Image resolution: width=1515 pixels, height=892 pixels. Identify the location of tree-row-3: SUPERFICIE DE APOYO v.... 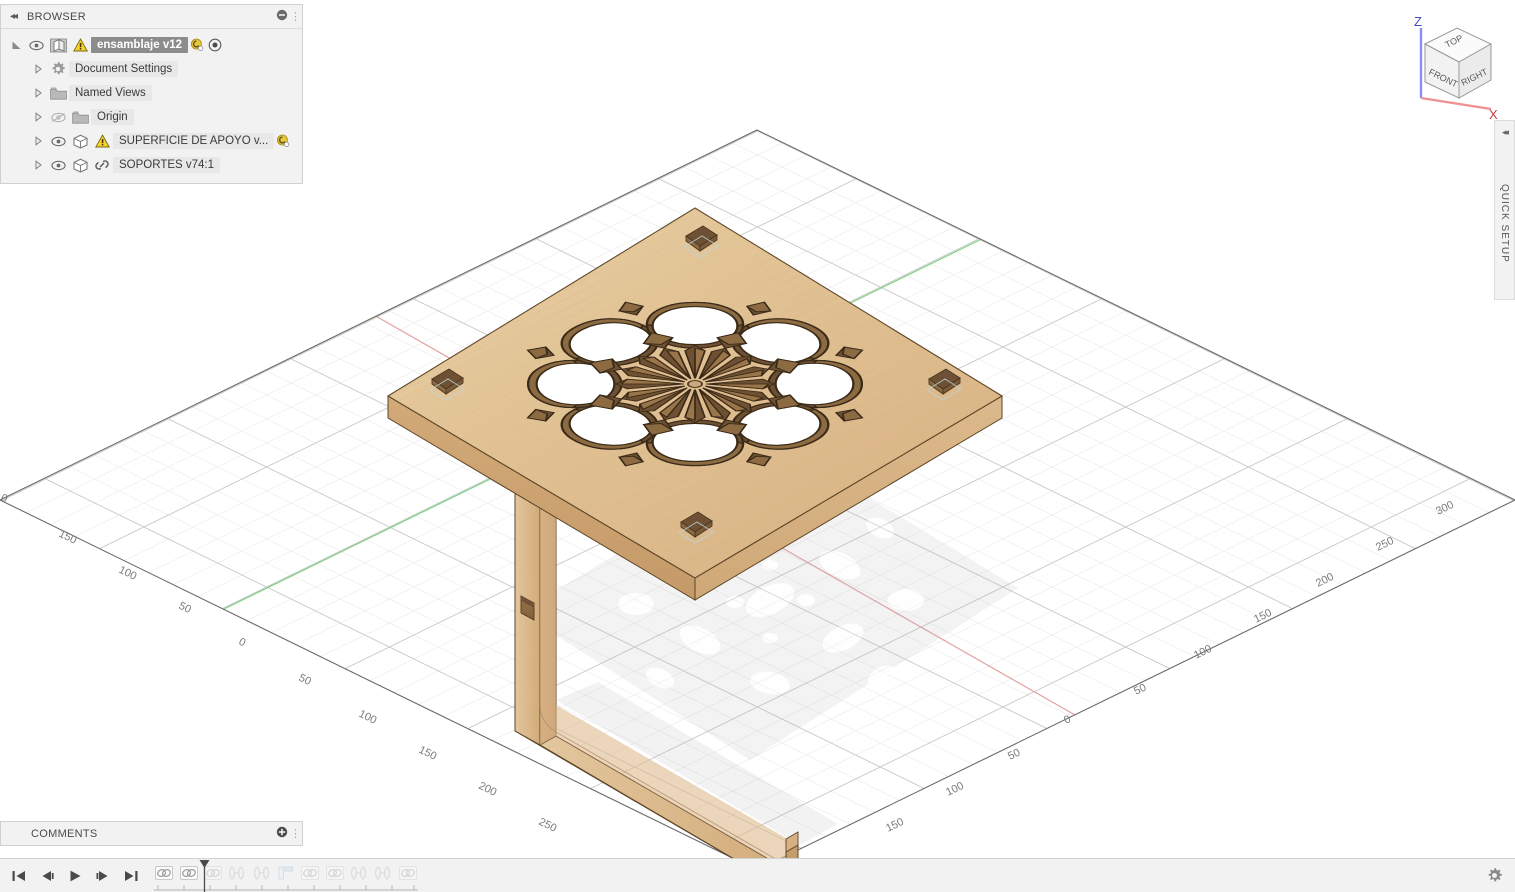
(151, 141).